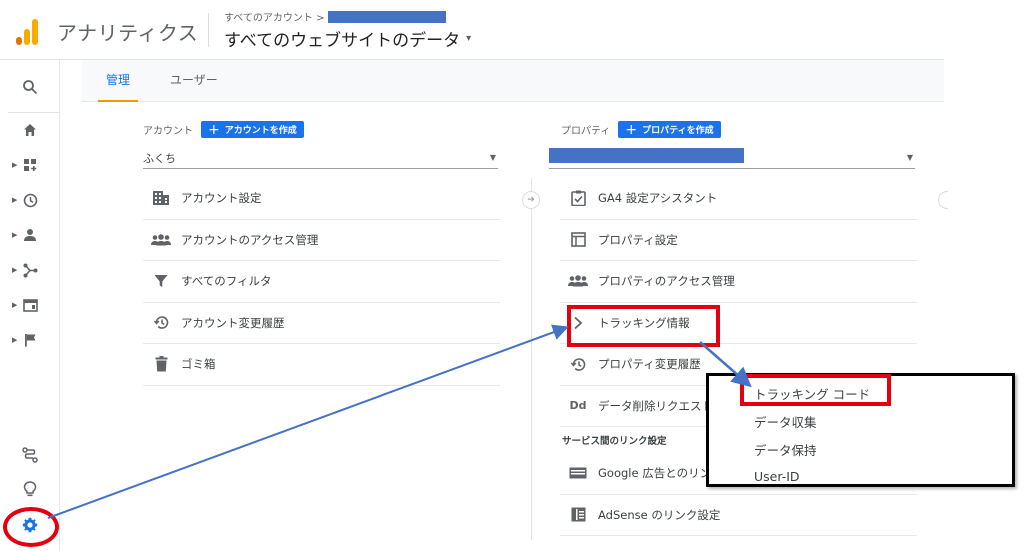 The image size is (1024, 551). I want to click on breadcrumb-text: すべてのアカウント >, so click(274, 18).